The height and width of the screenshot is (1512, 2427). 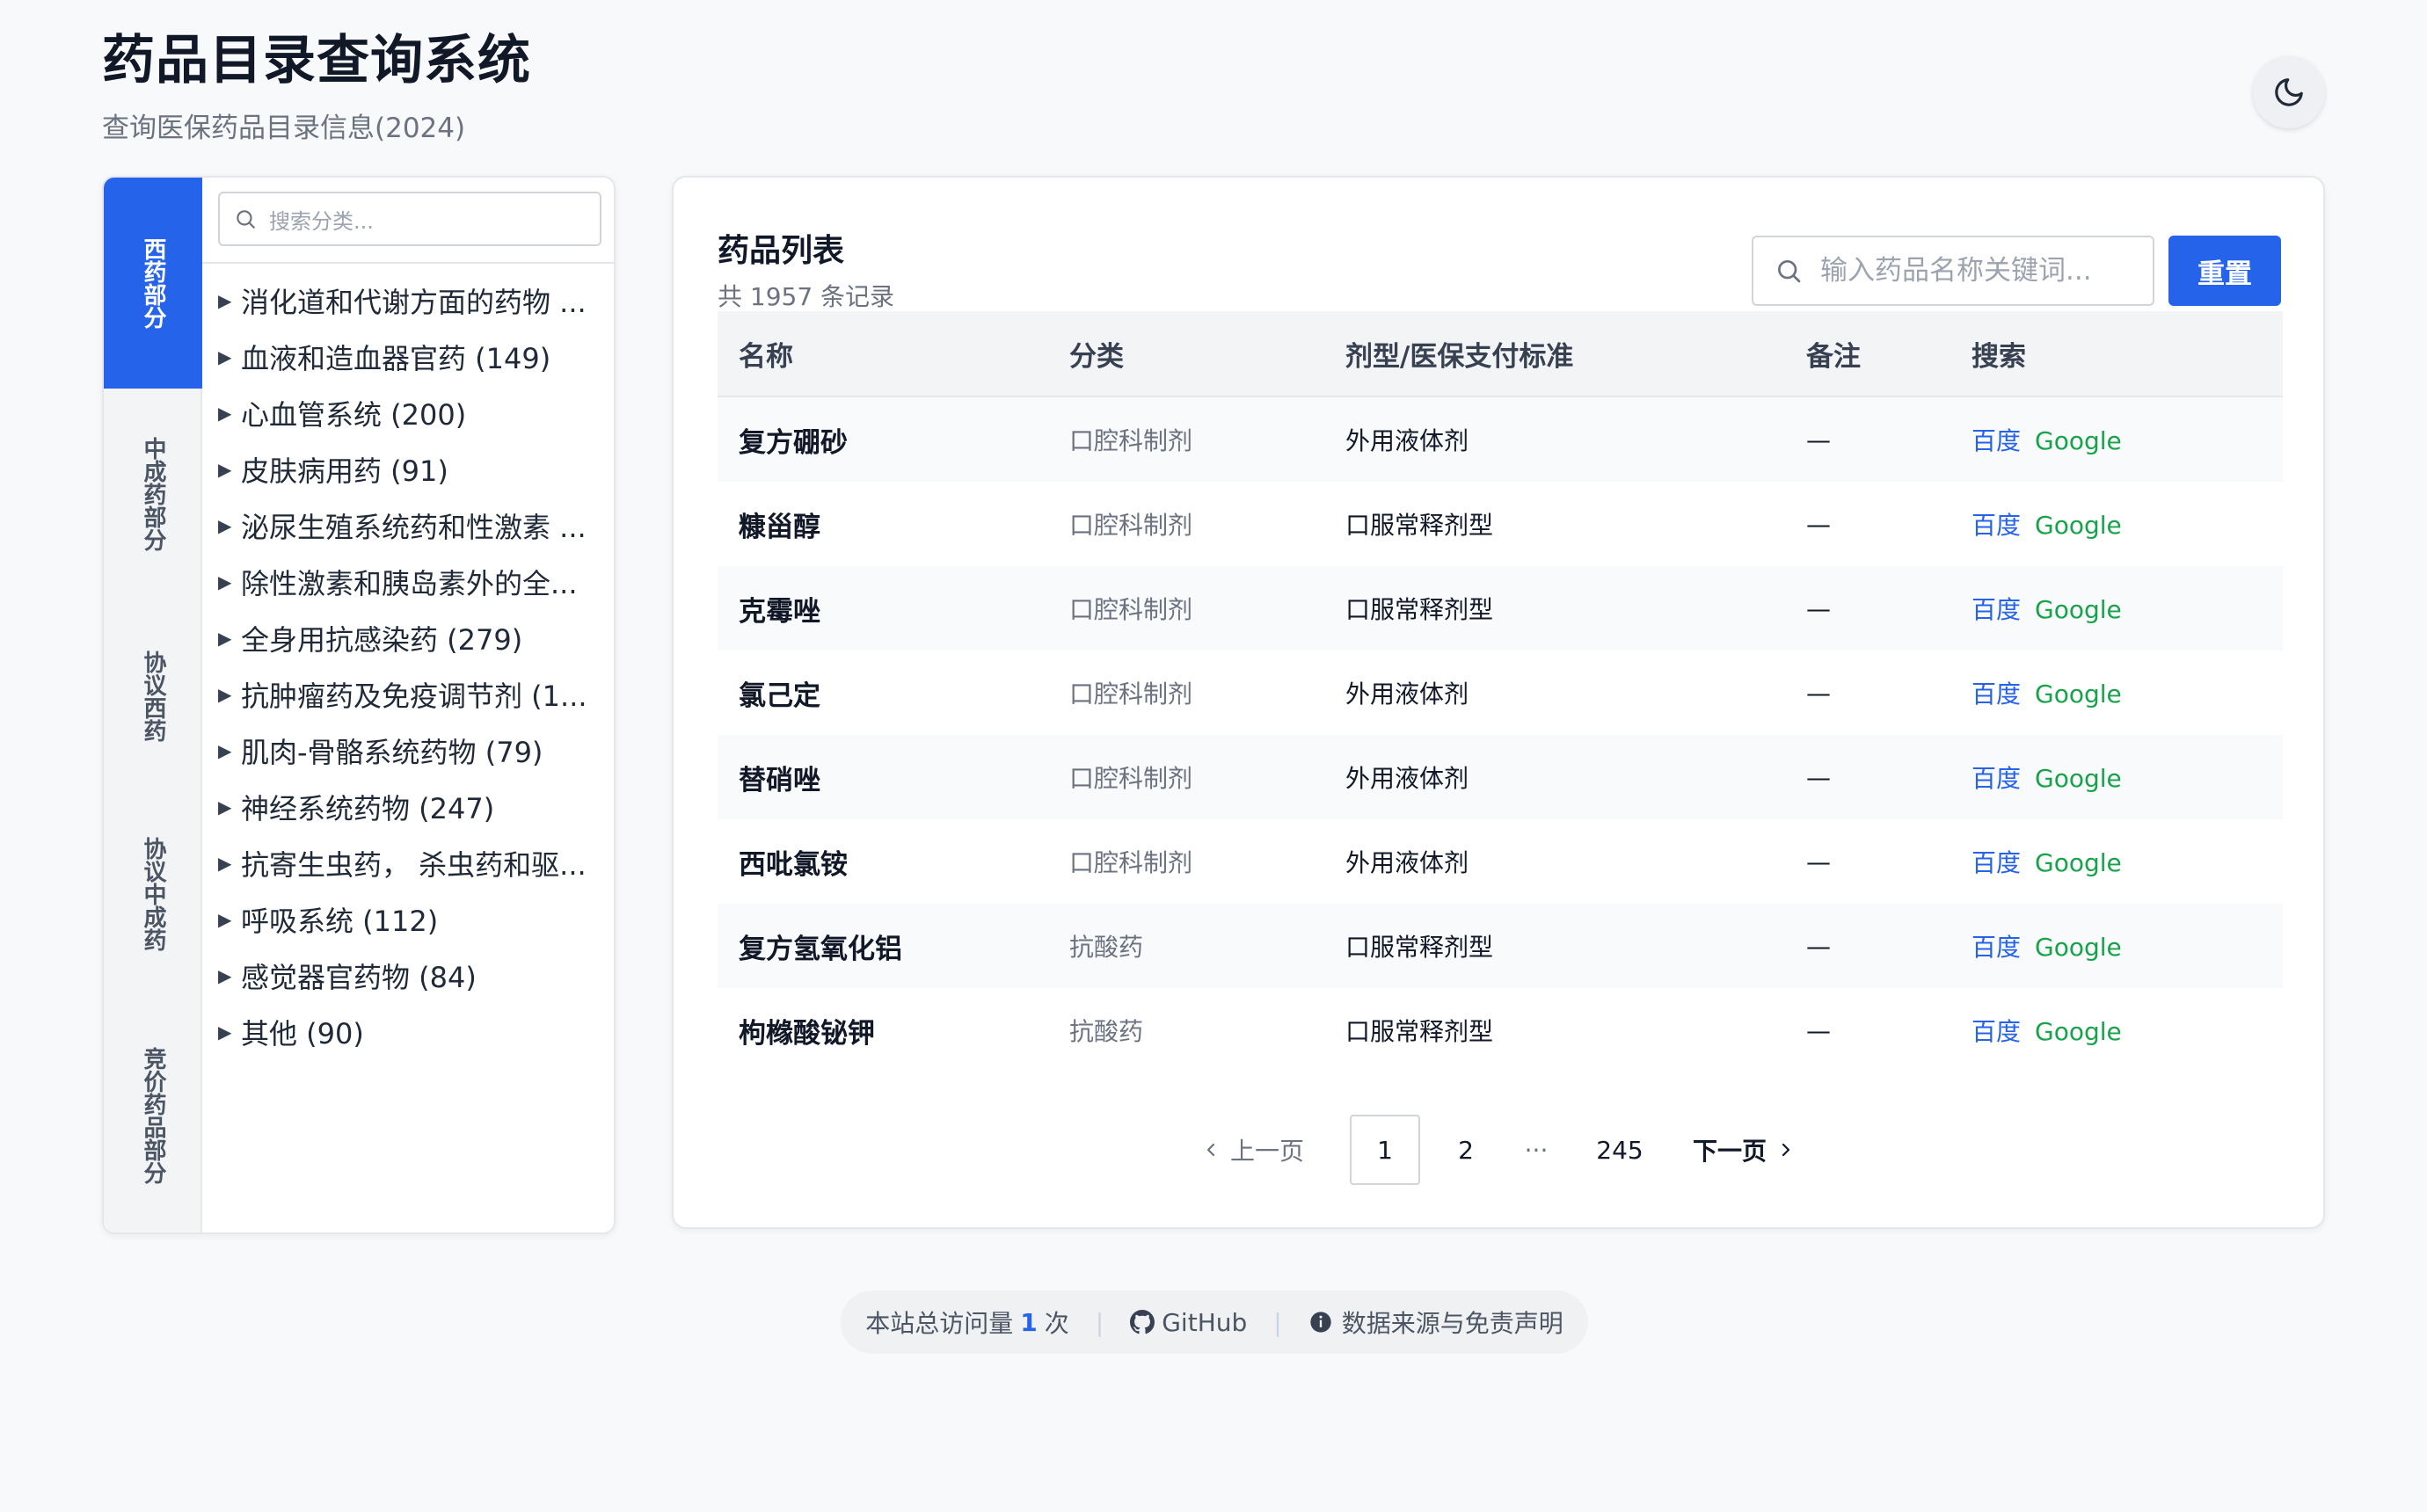 What do you see at coordinates (779, 527) in the screenshot?
I see `drug-name: 糠甾醇` at bounding box center [779, 527].